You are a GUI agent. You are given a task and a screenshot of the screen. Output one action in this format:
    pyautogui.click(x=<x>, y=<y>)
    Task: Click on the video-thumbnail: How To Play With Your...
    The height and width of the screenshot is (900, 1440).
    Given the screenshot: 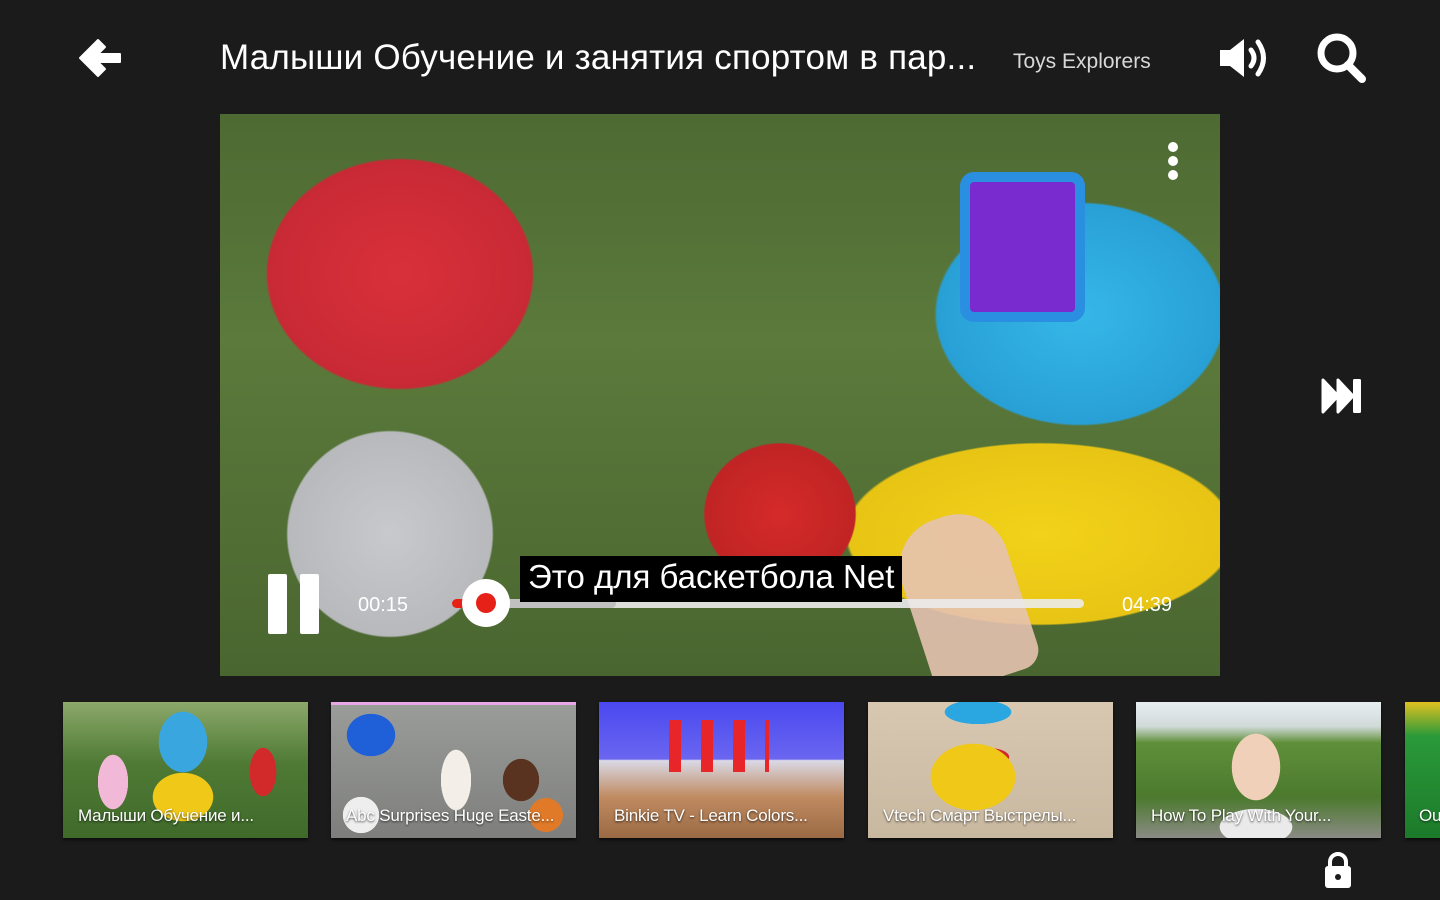 What is the action you would take?
    pyautogui.click(x=1258, y=770)
    